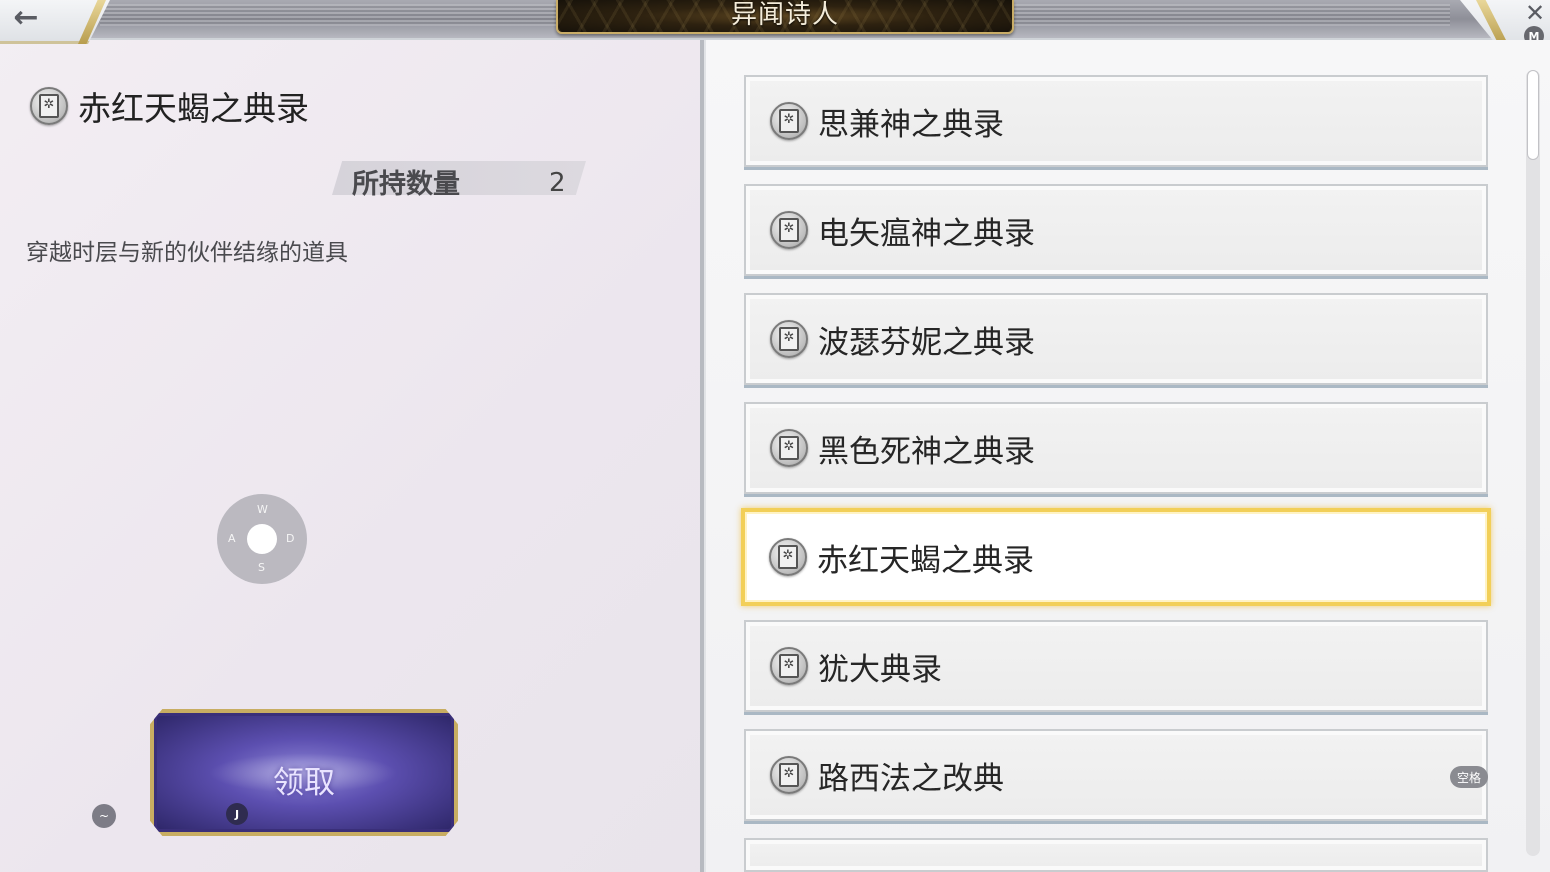  I want to click on tilde-key-badge: ~, so click(104, 816).